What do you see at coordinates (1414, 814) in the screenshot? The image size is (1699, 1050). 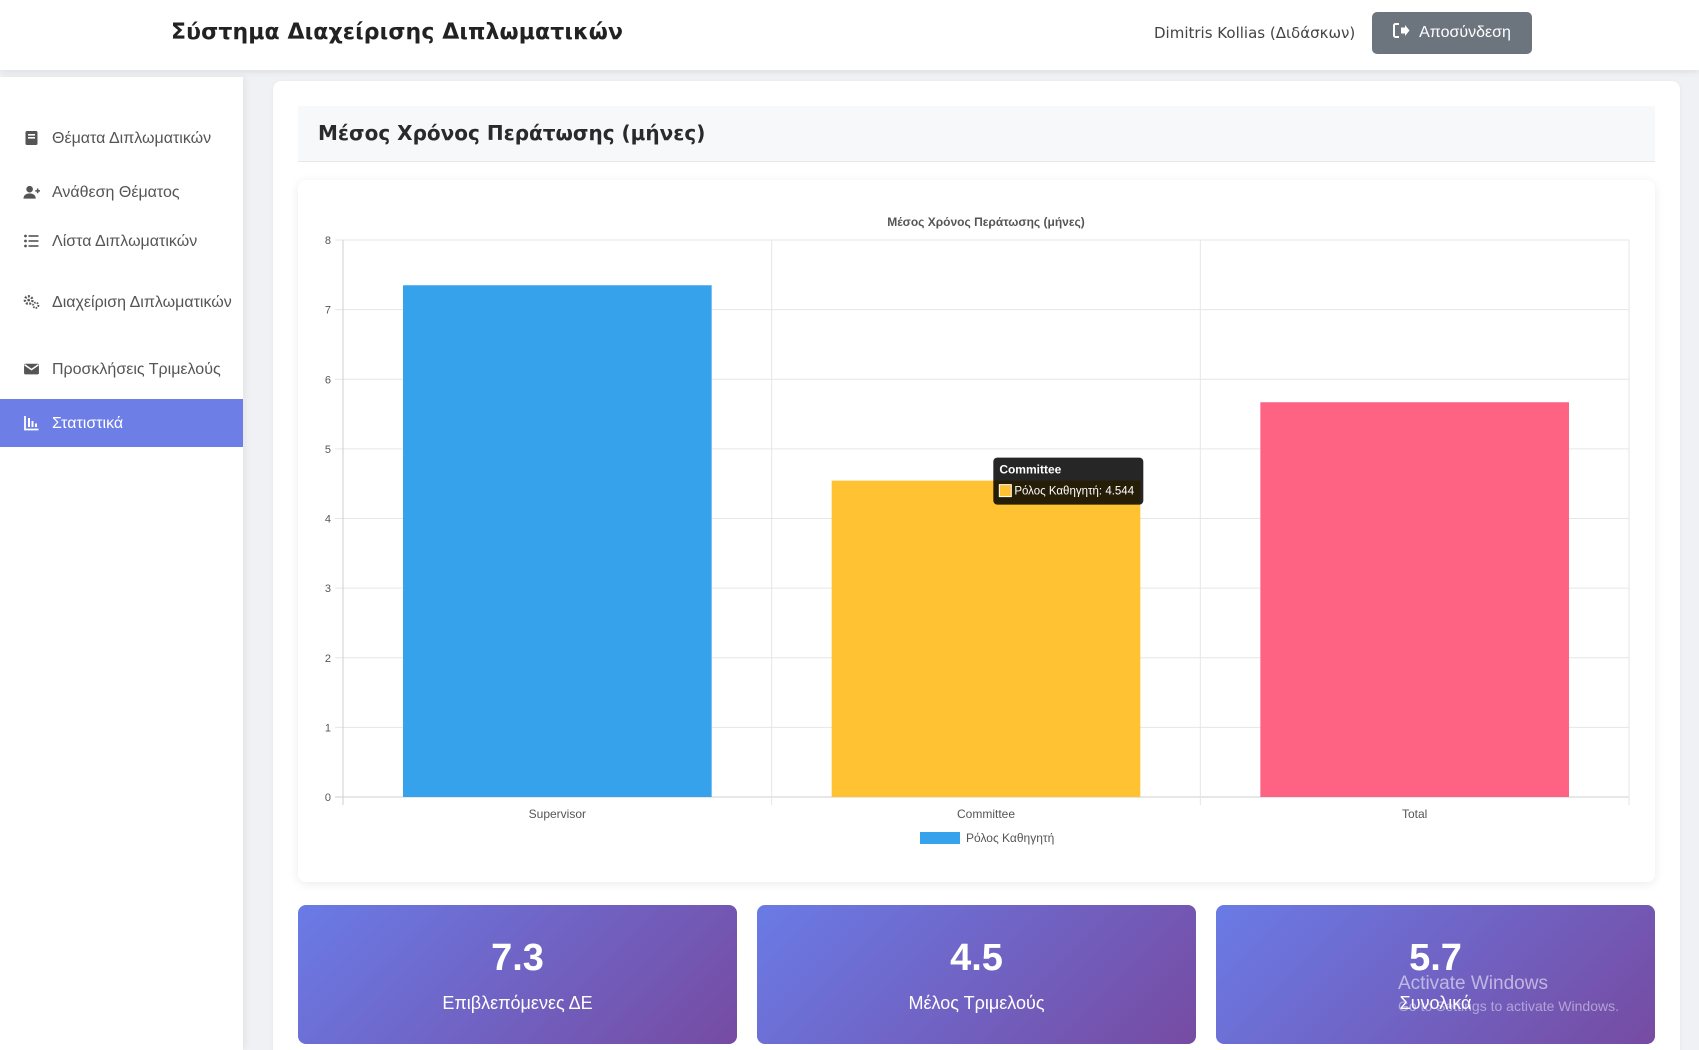 I see `x-tick-label: Total` at bounding box center [1414, 814].